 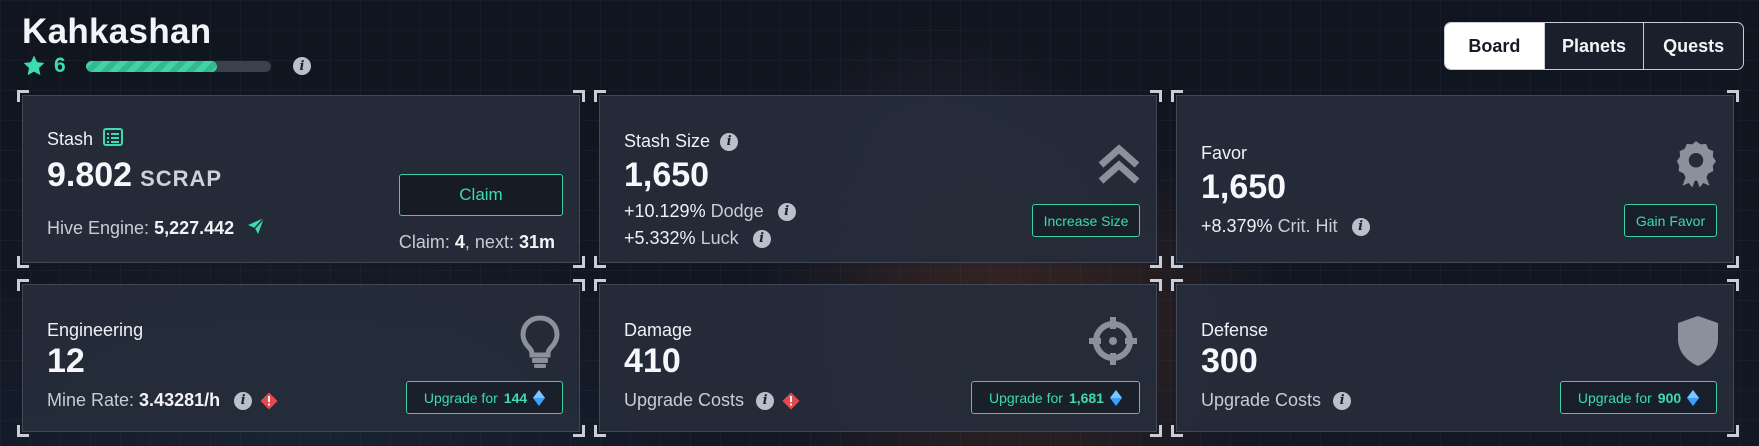 I want to click on upgrade-engineering-button: Upgrade for 144, so click(x=484, y=397).